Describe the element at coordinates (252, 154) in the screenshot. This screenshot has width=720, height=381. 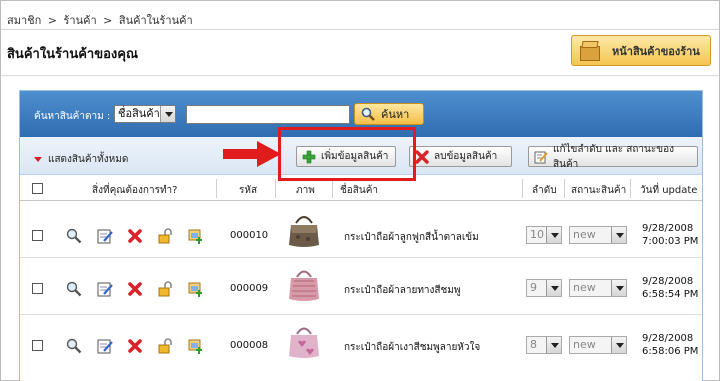
I see `red-arrow-icon` at that location.